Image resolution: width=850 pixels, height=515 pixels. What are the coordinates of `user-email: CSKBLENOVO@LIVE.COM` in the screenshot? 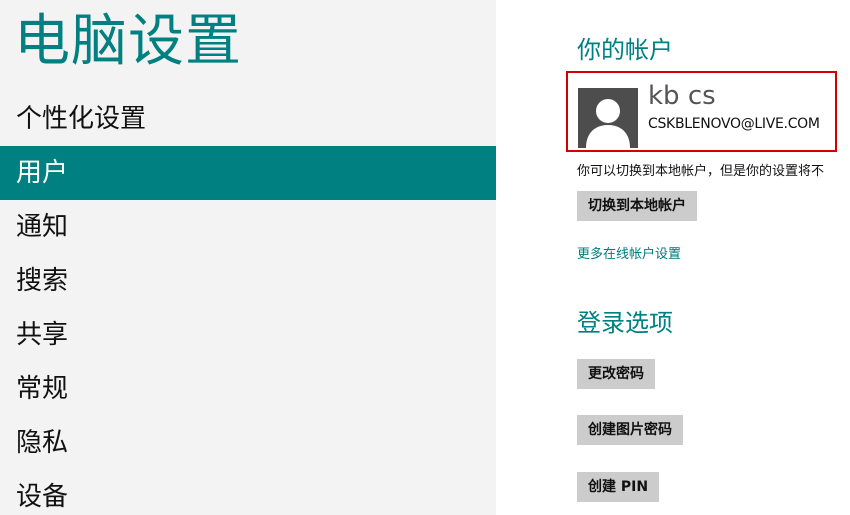 It's located at (734, 124).